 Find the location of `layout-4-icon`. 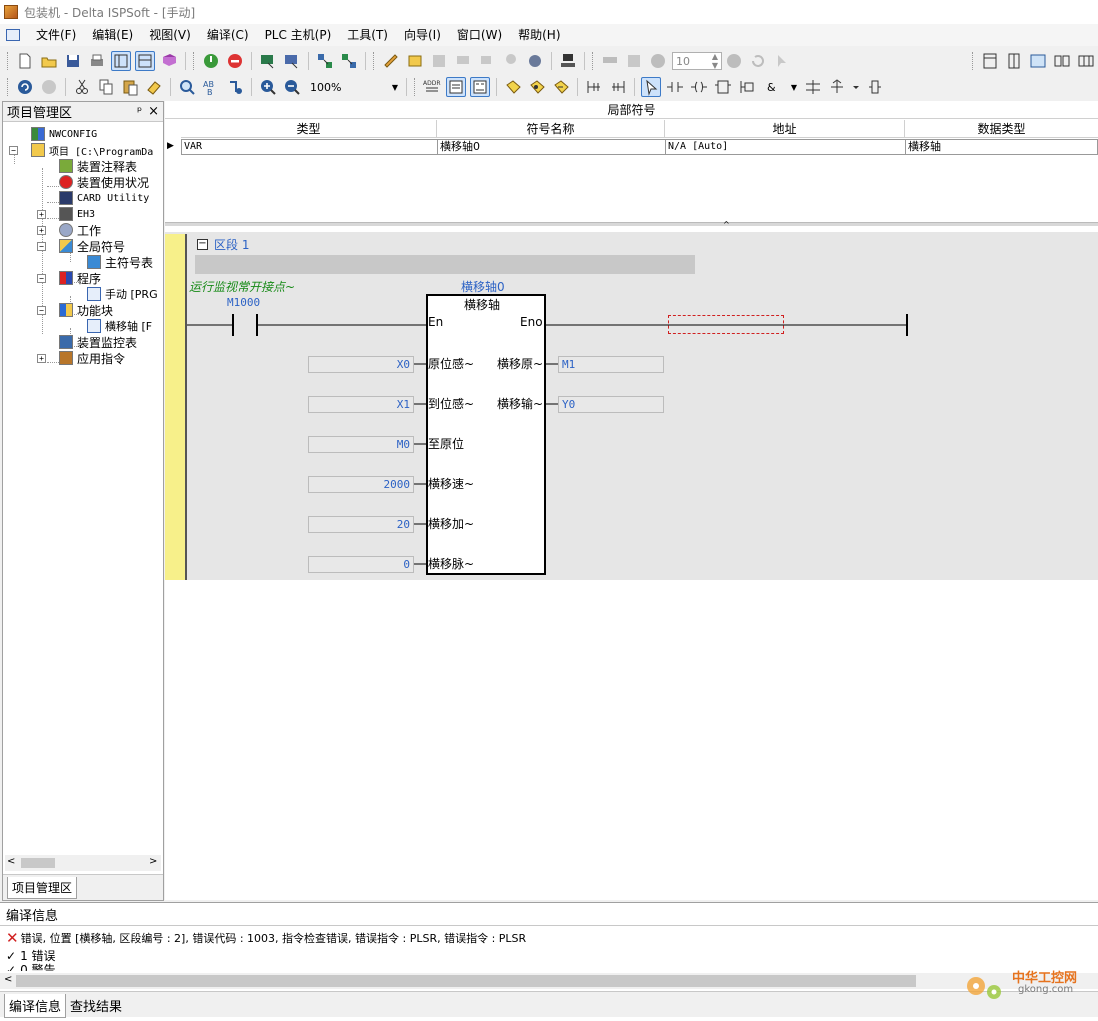

layout-4-icon is located at coordinates (1062, 61).